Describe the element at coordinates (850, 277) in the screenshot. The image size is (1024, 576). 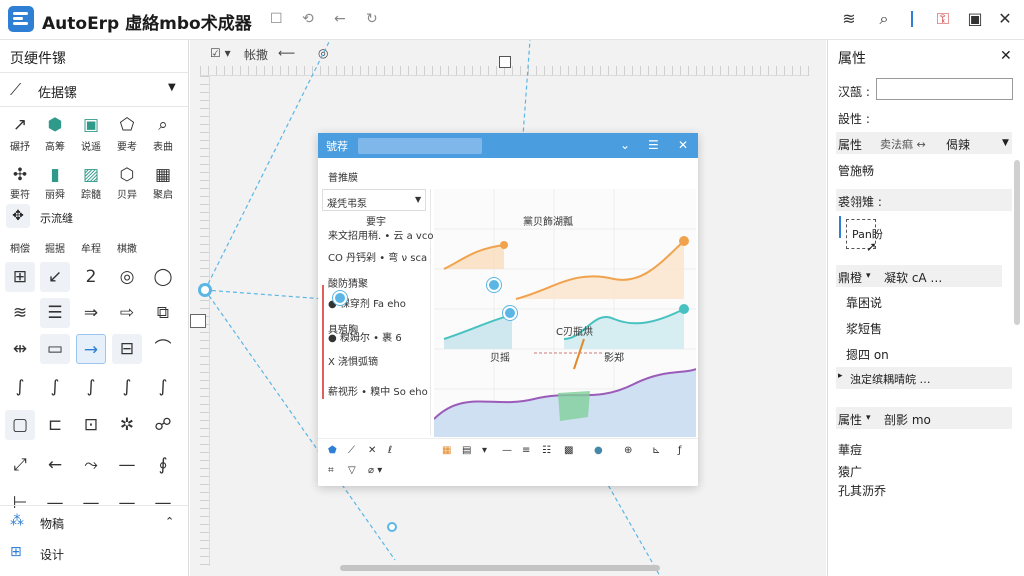
I see `group-label: 鼎橙` at that location.